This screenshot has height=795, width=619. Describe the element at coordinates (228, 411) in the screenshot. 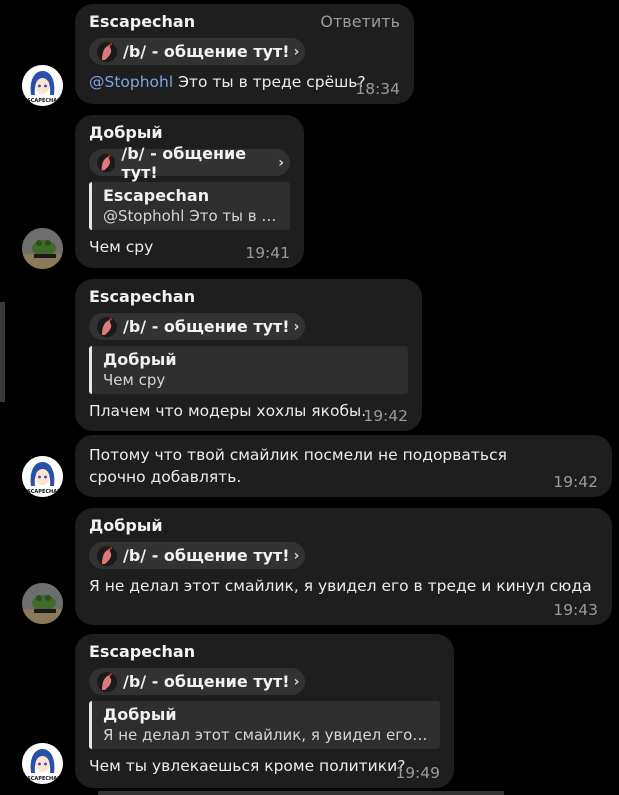

I see `message-text: Плачем что модеры хохлы якобы.` at that location.